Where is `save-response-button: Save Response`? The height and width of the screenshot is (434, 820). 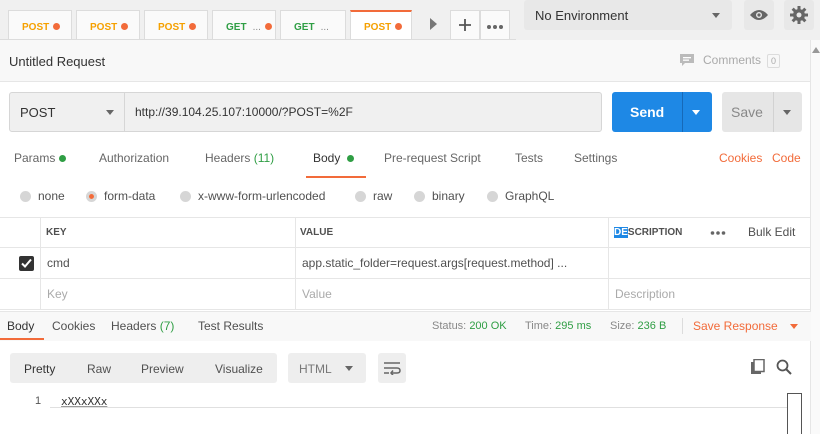 save-response-button: Save Response is located at coordinates (746, 326).